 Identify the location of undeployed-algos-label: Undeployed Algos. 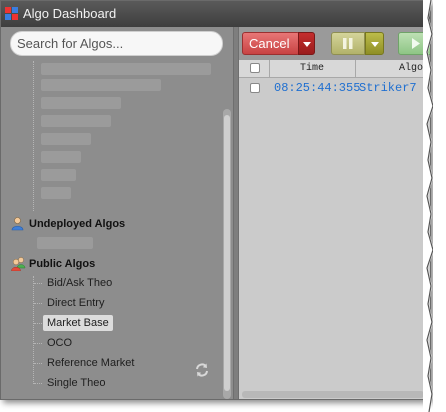
(77, 223).